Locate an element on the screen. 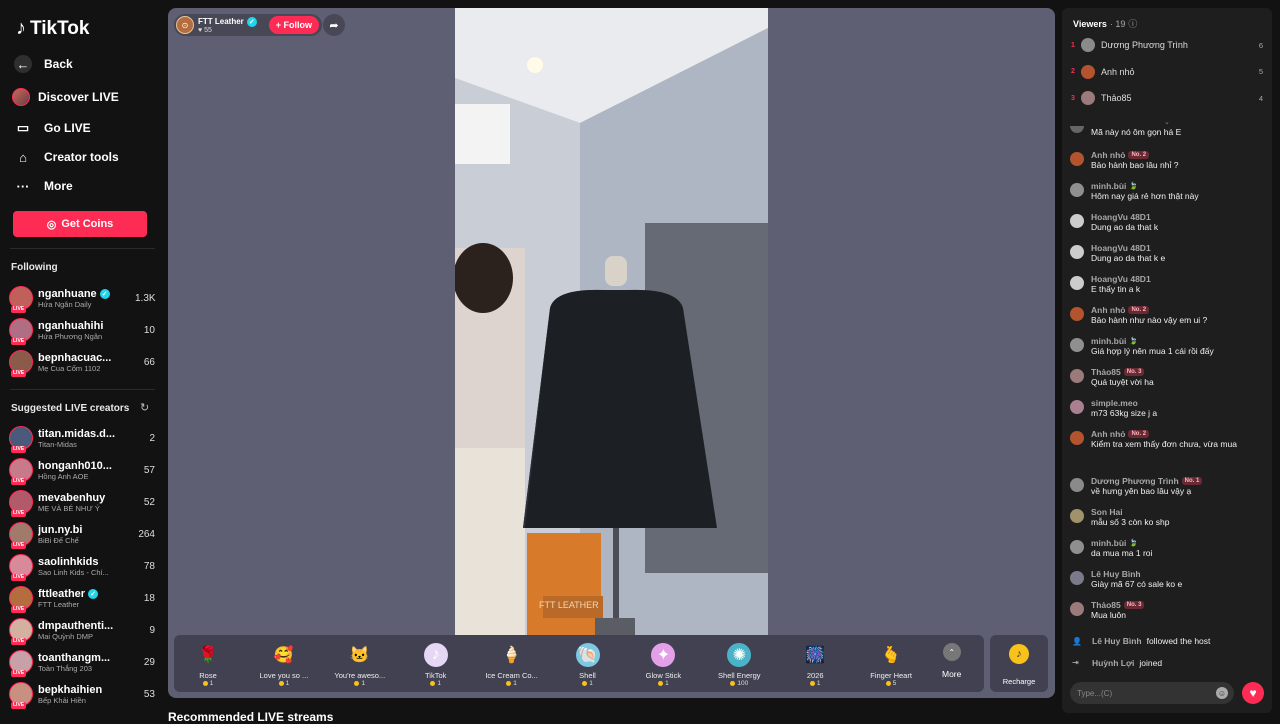 This screenshot has width=1280, height=724. creator-row: LIVE jun.ny.bi BiBi Đế Chế 264 is located at coordinates (82, 534).